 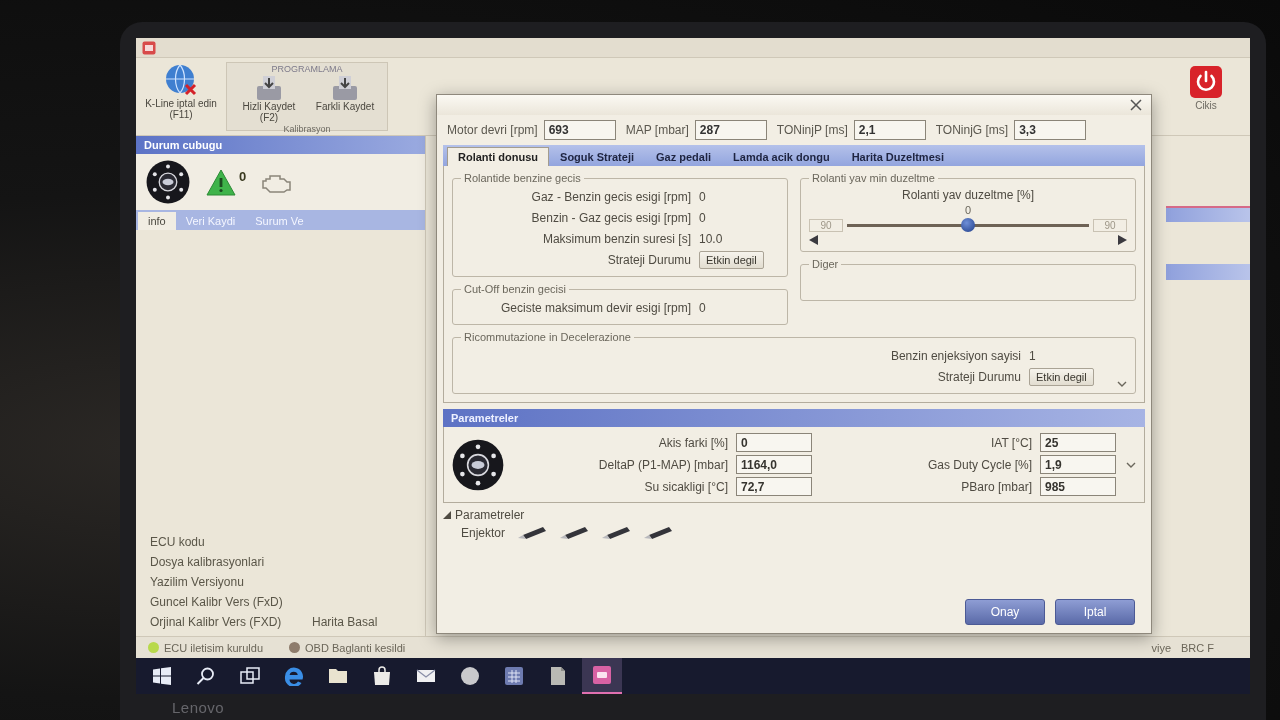 I want to click on tab: Lamda acik dongu, so click(x=781, y=156).